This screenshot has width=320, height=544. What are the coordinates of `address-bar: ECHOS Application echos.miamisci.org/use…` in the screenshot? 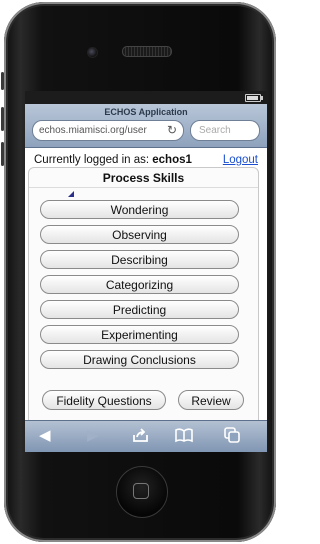 It's located at (146, 126).